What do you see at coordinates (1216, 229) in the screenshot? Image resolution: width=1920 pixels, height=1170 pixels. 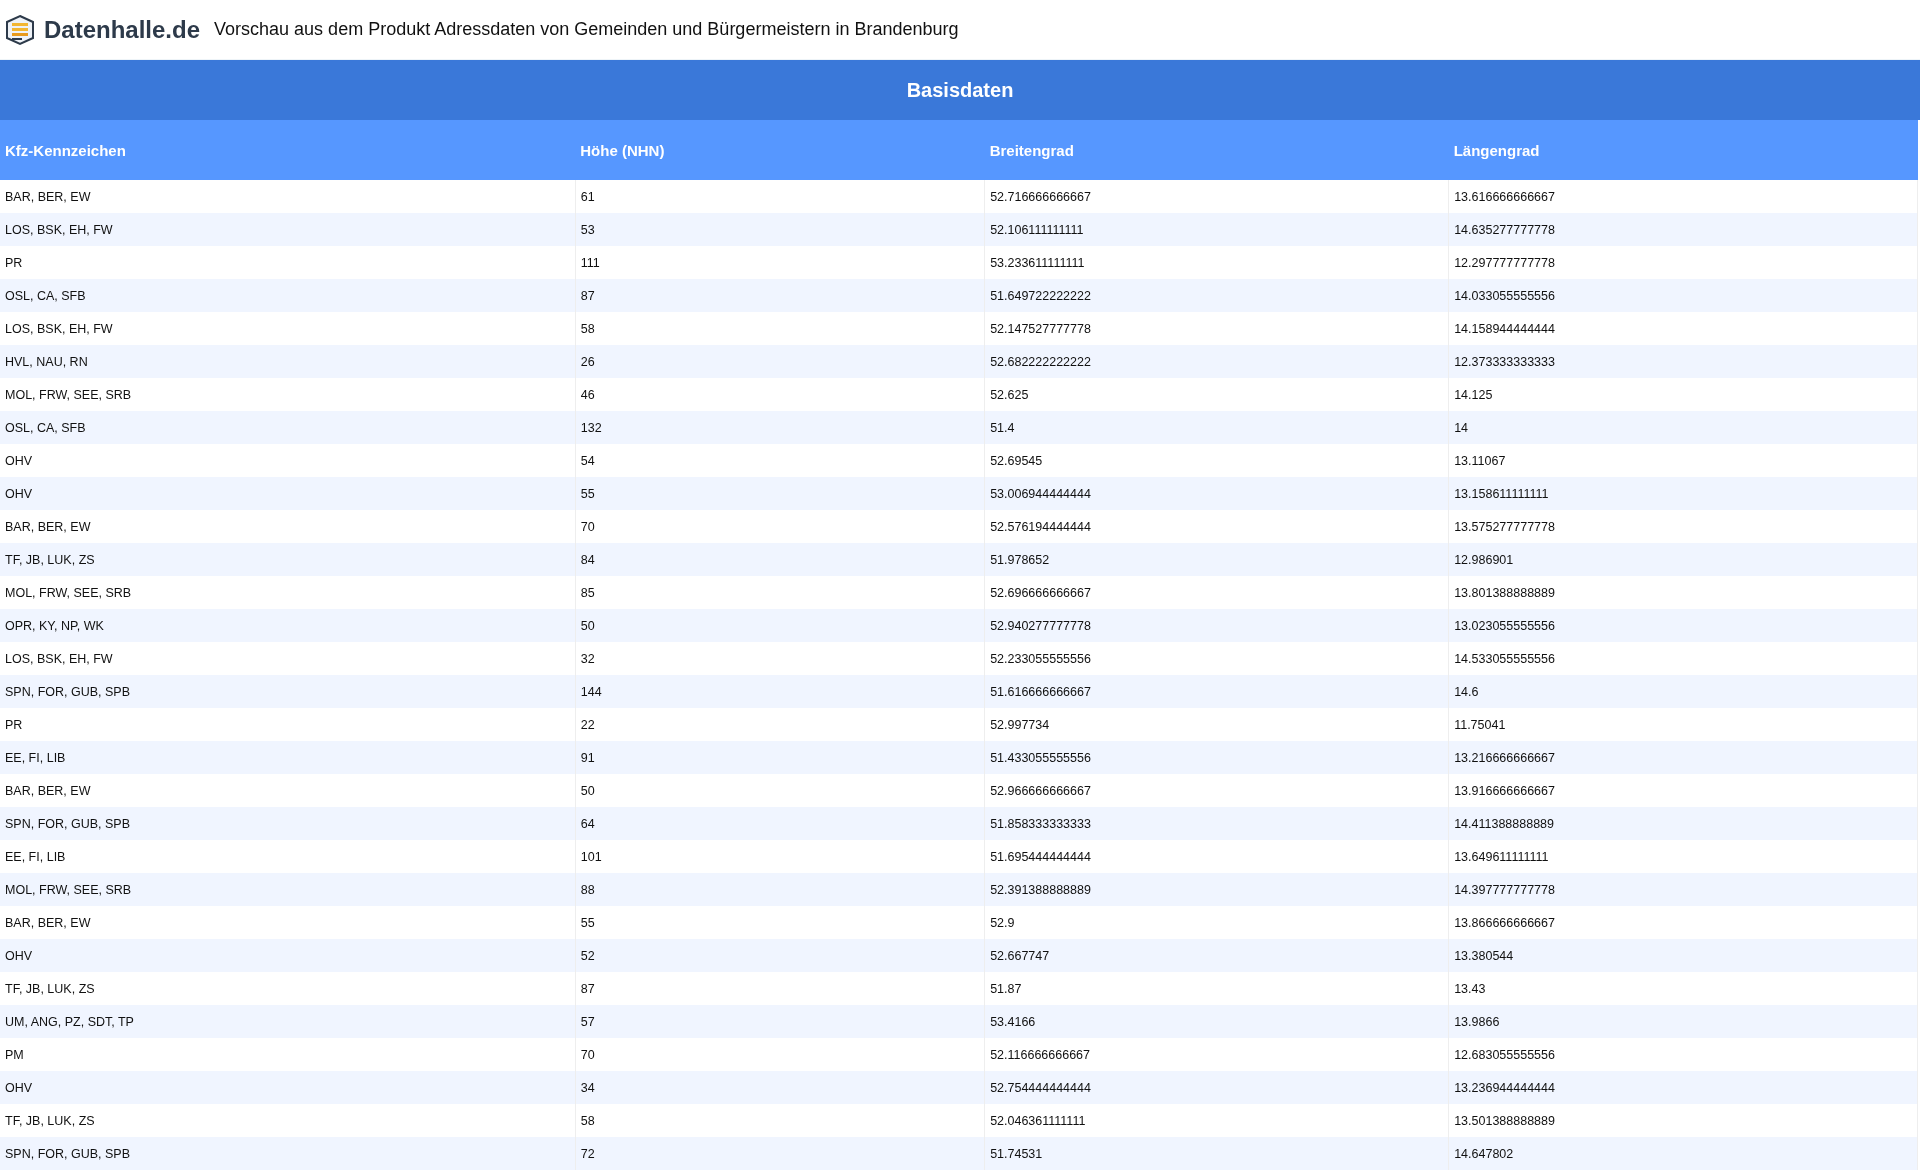 I see `table-cell: 52.106111111111` at bounding box center [1216, 229].